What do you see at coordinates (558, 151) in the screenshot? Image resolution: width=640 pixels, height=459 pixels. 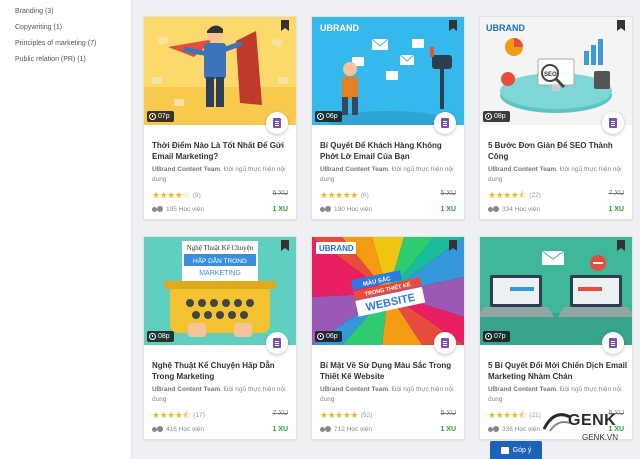 I see `course-title: 5 Bước Đơn Giản Để SEO Thành Công` at bounding box center [558, 151].